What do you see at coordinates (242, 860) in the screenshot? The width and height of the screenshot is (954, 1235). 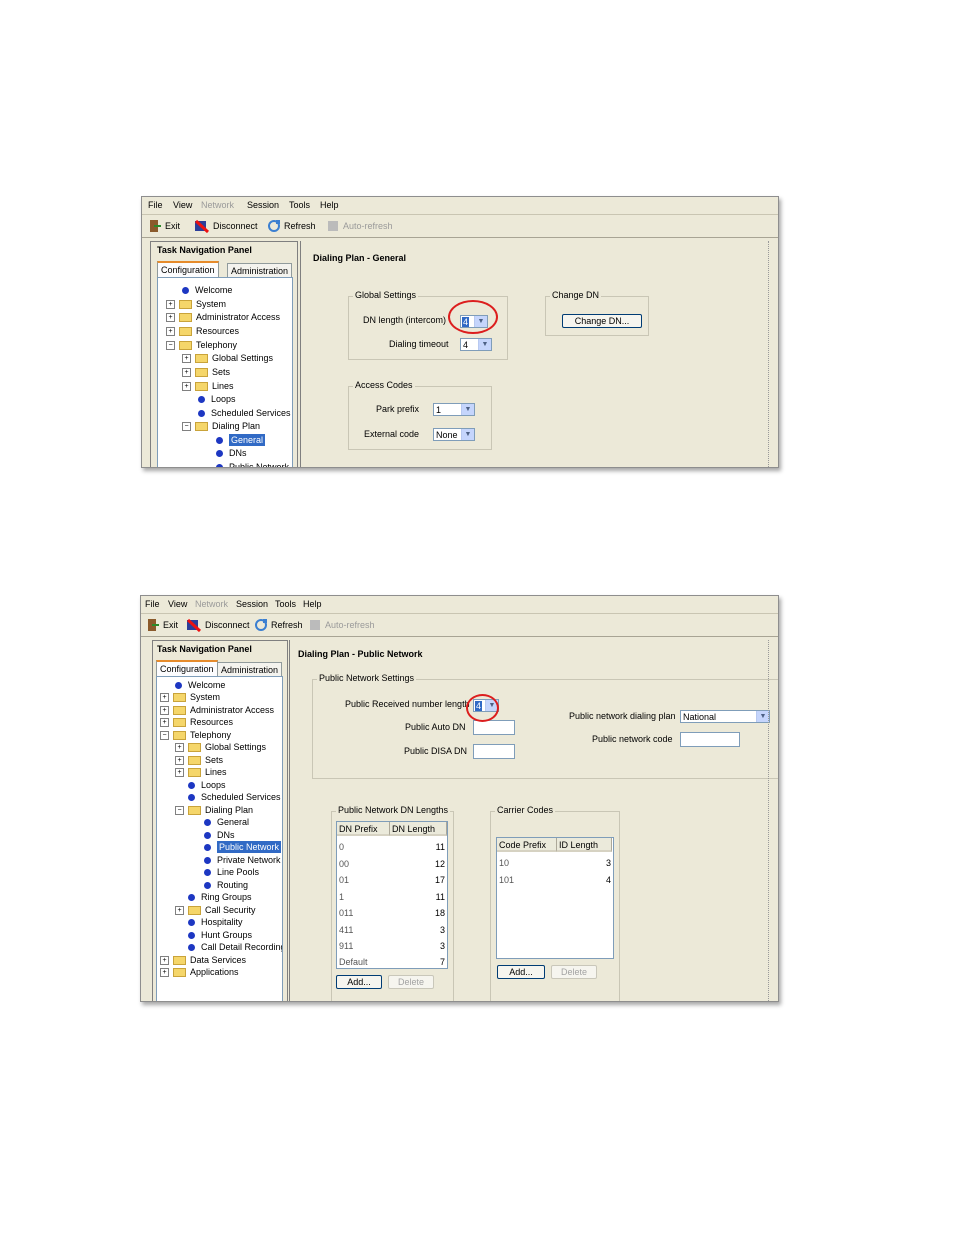 I see `tree-item-private-network: Private Network` at bounding box center [242, 860].